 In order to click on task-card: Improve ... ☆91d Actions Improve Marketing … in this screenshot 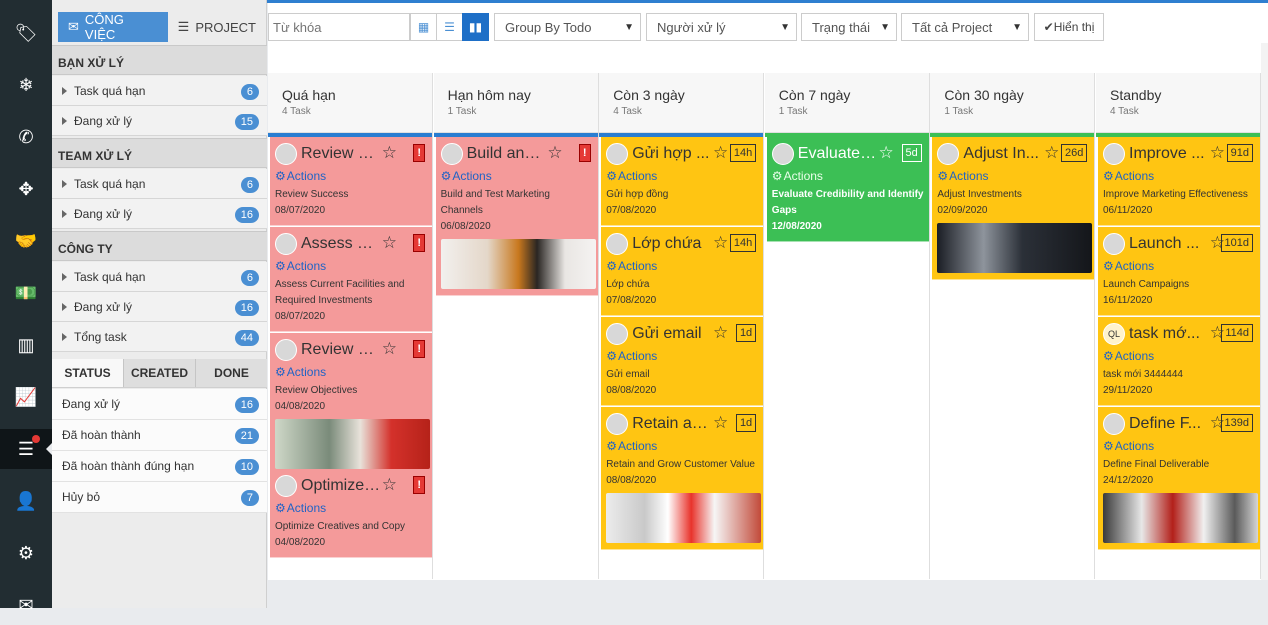, I will do `click(1179, 181)`.